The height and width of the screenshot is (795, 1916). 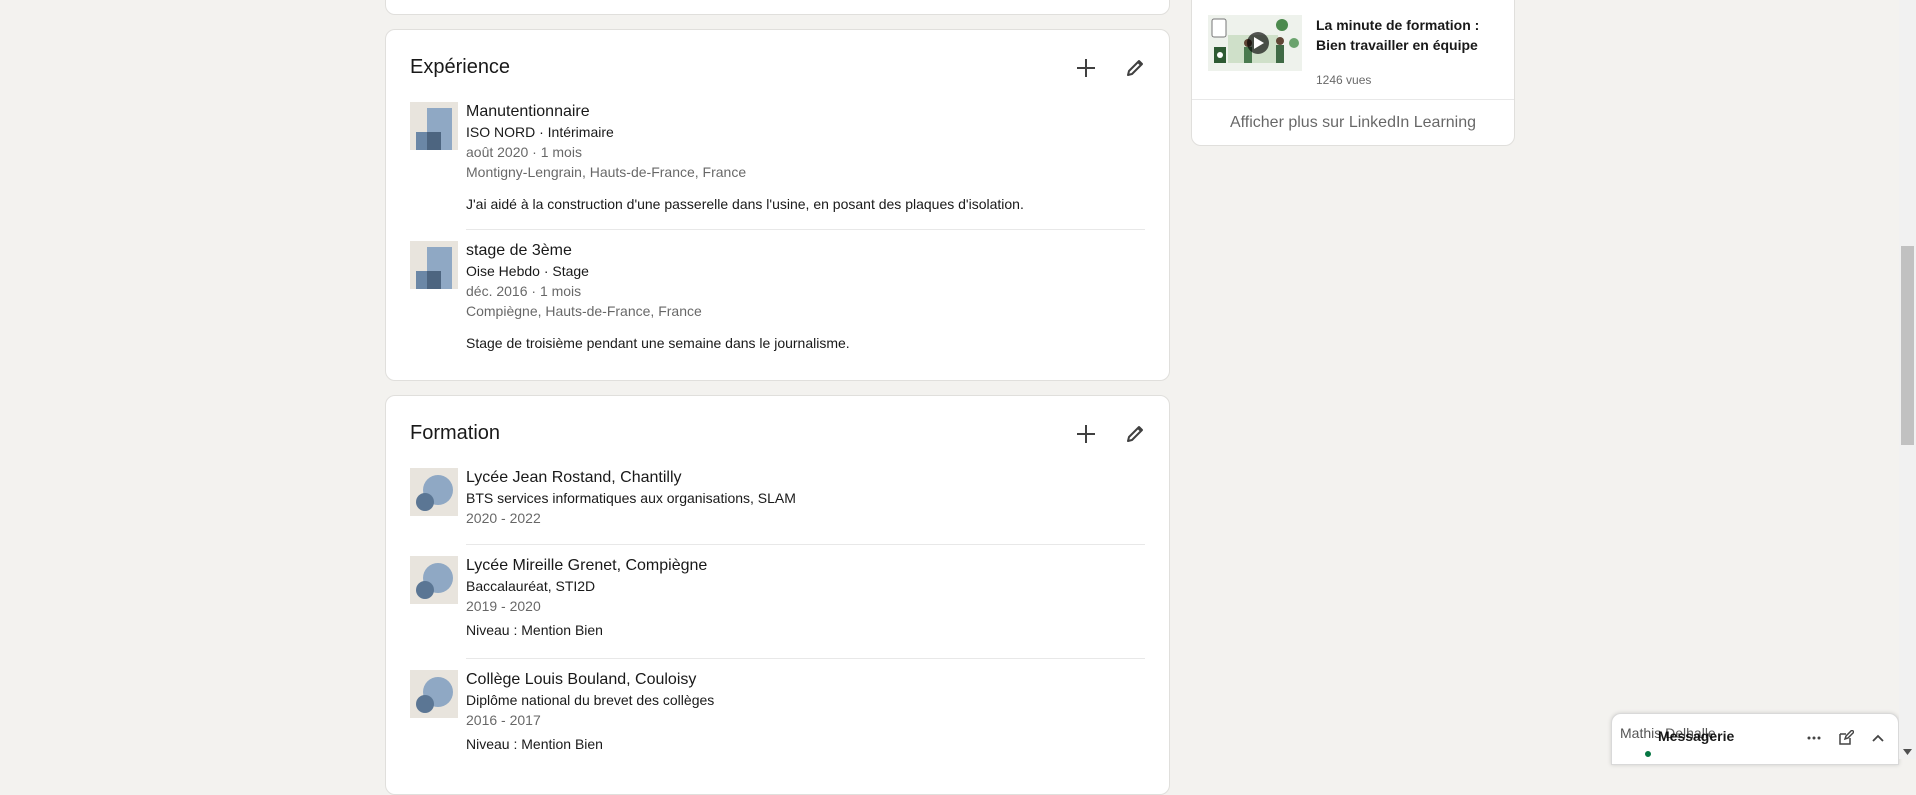 I want to click on chevron-up-icon, so click(x=1878, y=738).